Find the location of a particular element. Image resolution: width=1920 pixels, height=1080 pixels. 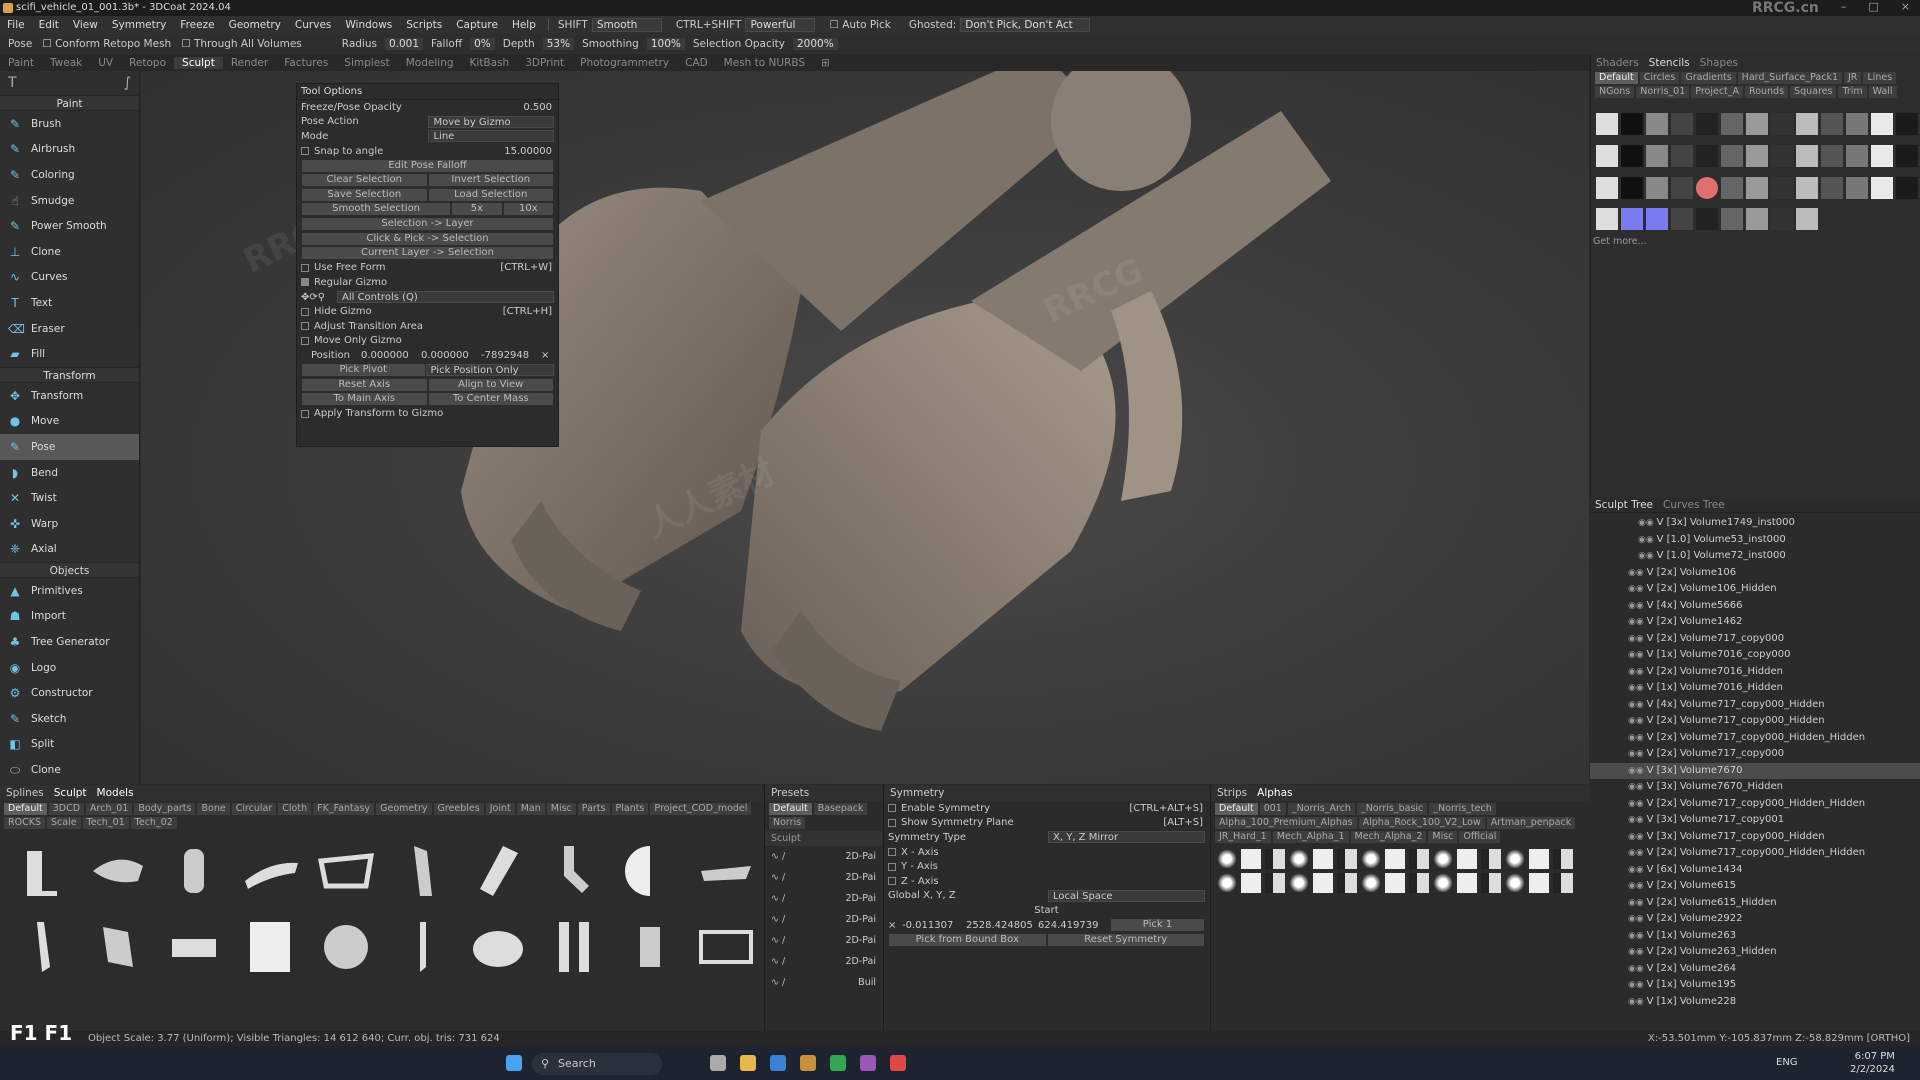

section-objects: Objects is located at coordinates (69, 570).